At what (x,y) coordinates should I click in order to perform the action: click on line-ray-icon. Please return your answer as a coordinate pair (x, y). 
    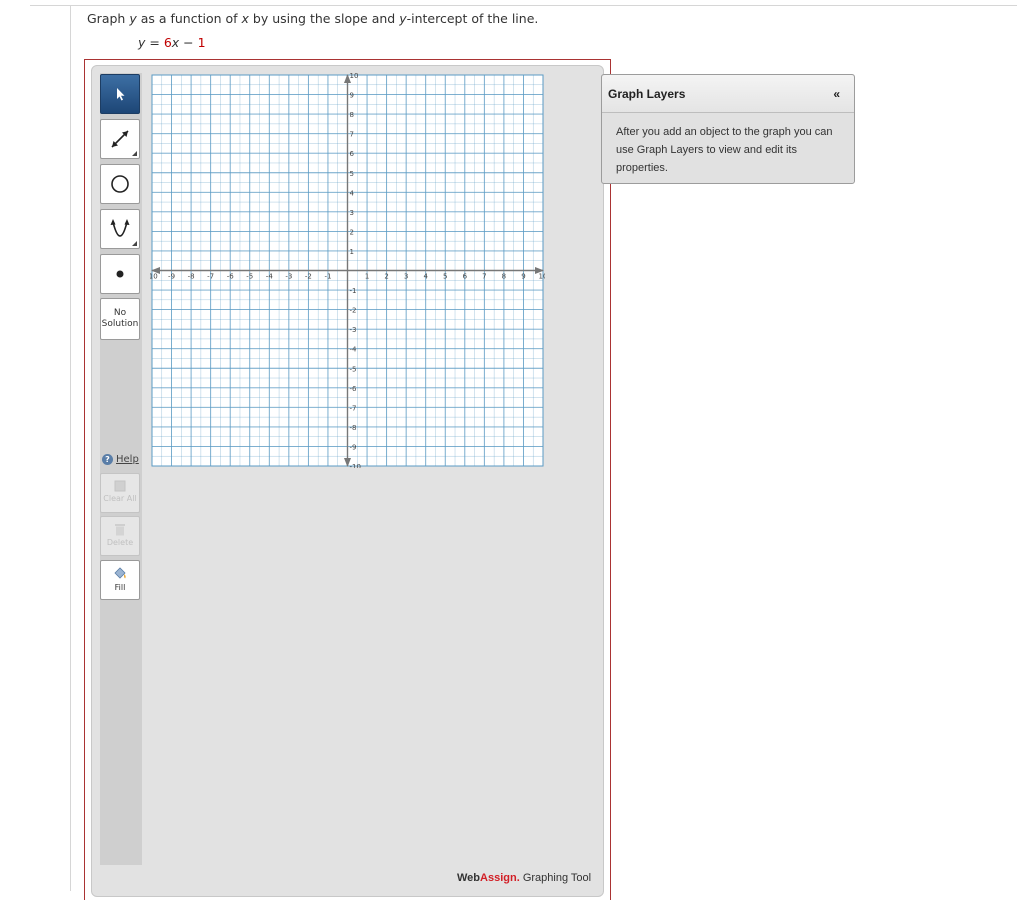
    Looking at the image, I should click on (120, 139).